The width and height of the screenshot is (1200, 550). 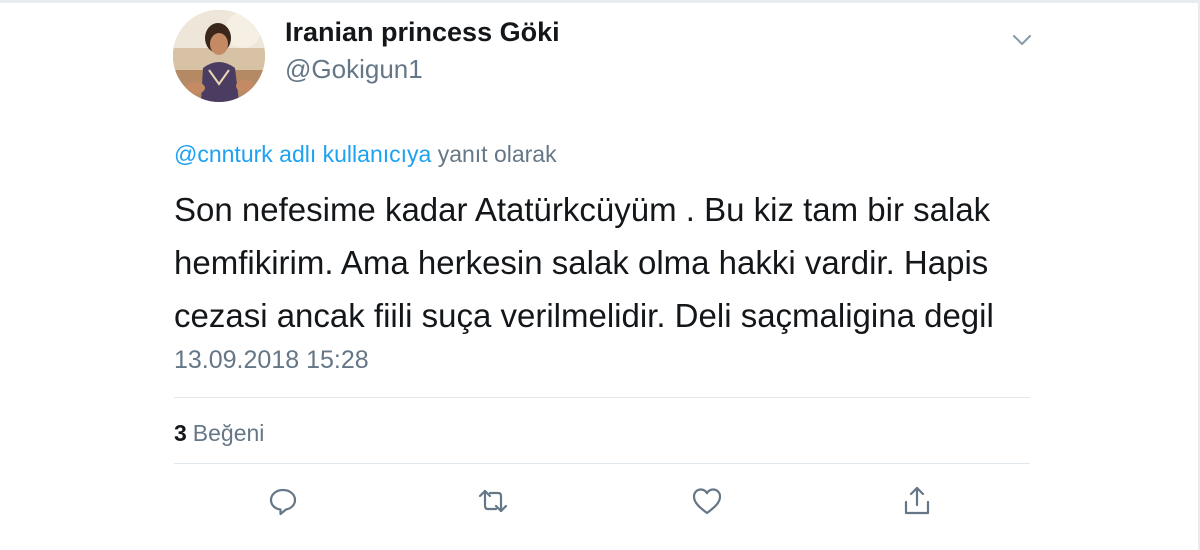 I want to click on reply-mention-link: @cnnturk adlı kullanıcıya, so click(x=302, y=154).